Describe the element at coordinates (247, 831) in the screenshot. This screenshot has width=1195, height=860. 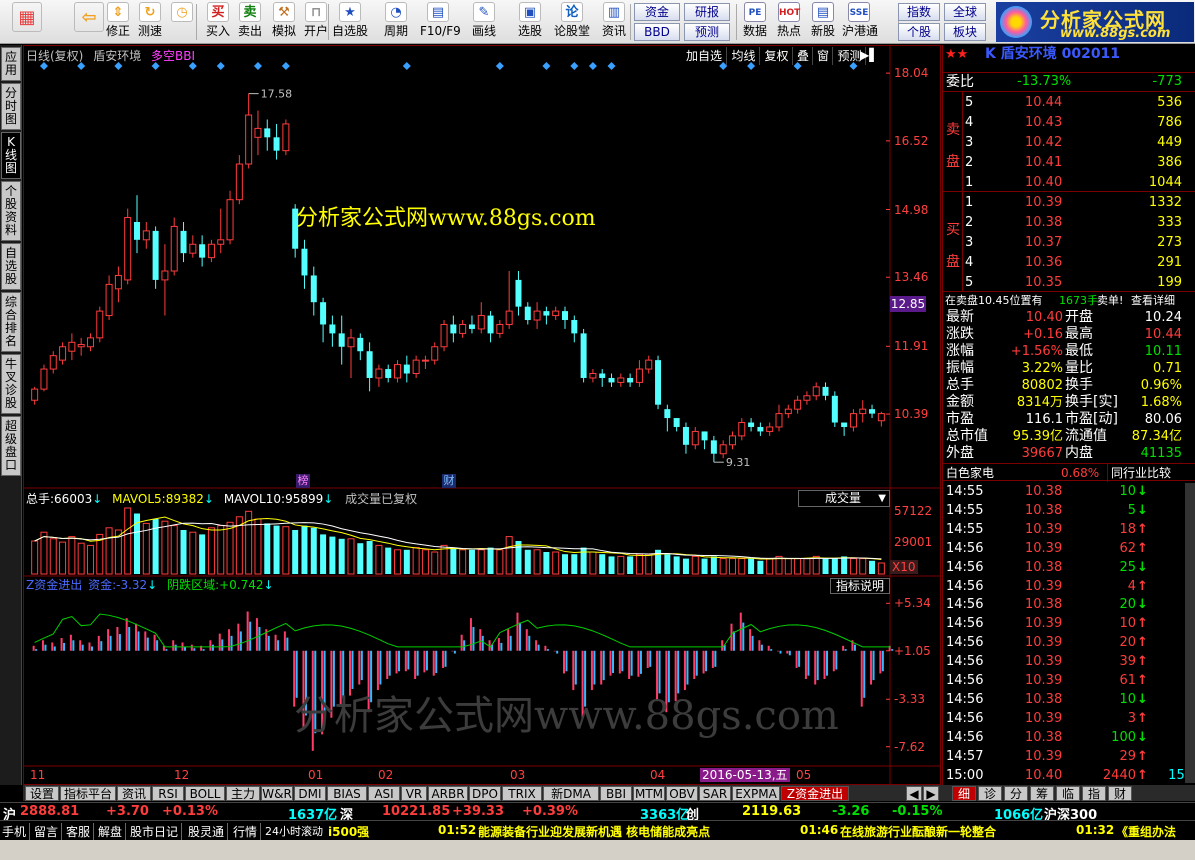
I see `status-link-6: 行情` at that location.